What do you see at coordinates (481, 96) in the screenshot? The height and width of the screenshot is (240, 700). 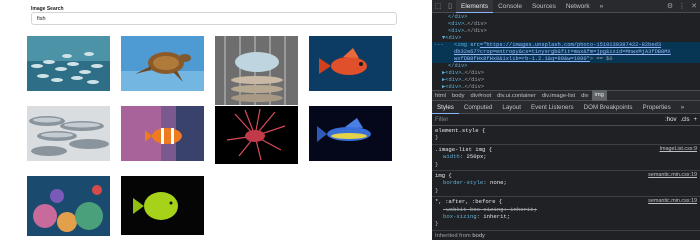 I see `breadcrumb-item: div#root` at bounding box center [481, 96].